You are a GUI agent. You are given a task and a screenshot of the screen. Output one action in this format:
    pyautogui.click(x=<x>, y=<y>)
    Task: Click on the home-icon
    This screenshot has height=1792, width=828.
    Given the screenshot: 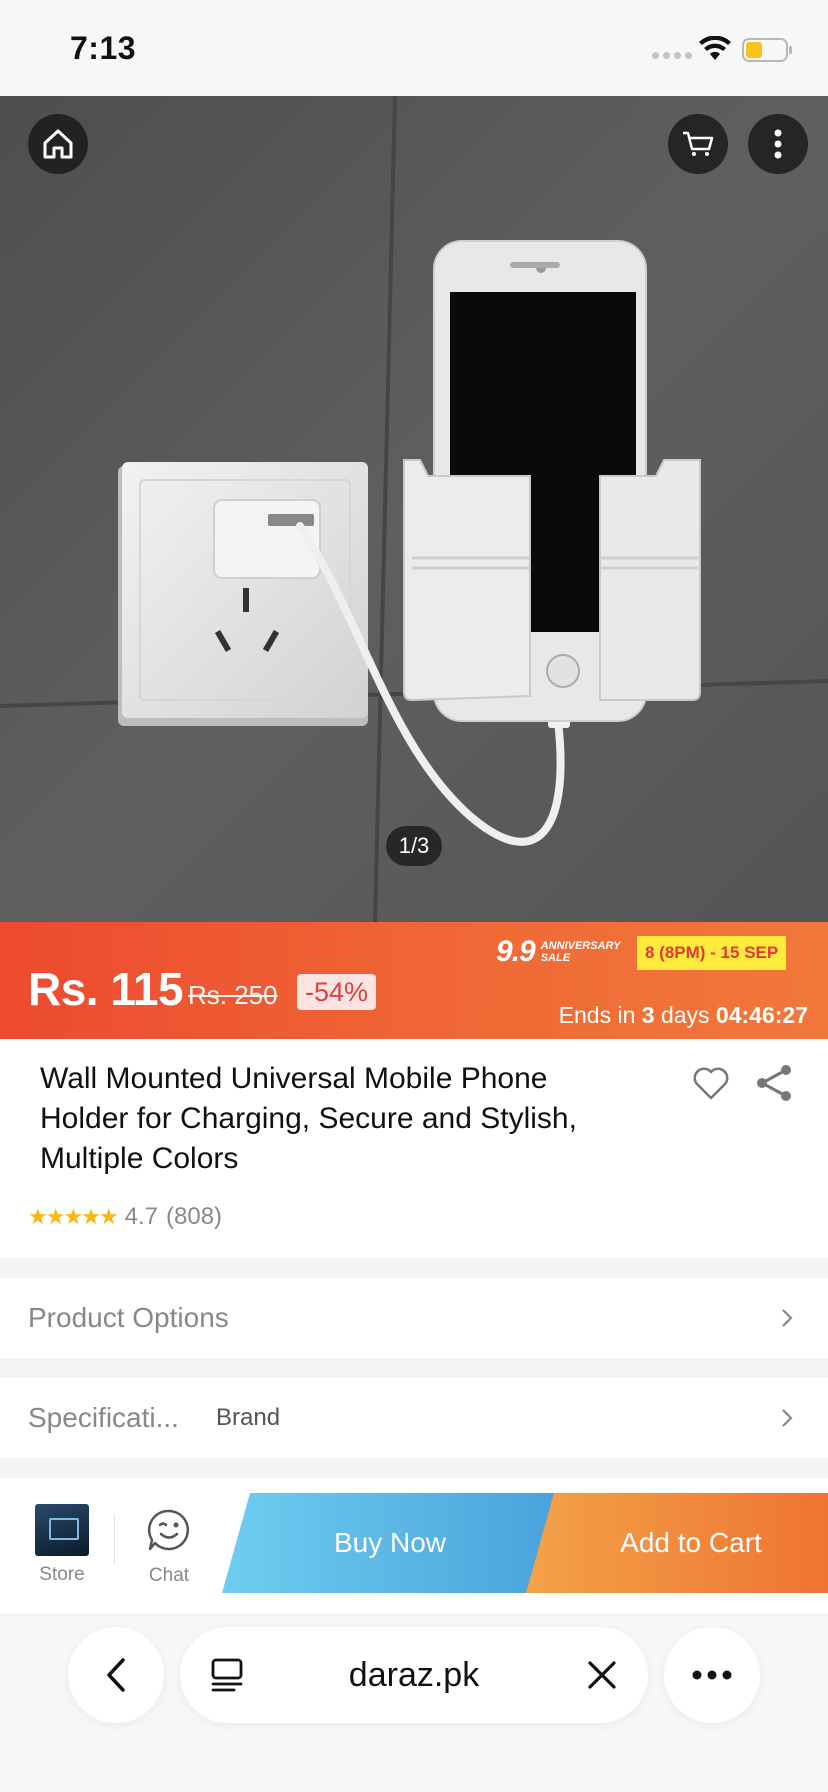 What is the action you would take?
    pyautogui.click(x=58, y=144)
    